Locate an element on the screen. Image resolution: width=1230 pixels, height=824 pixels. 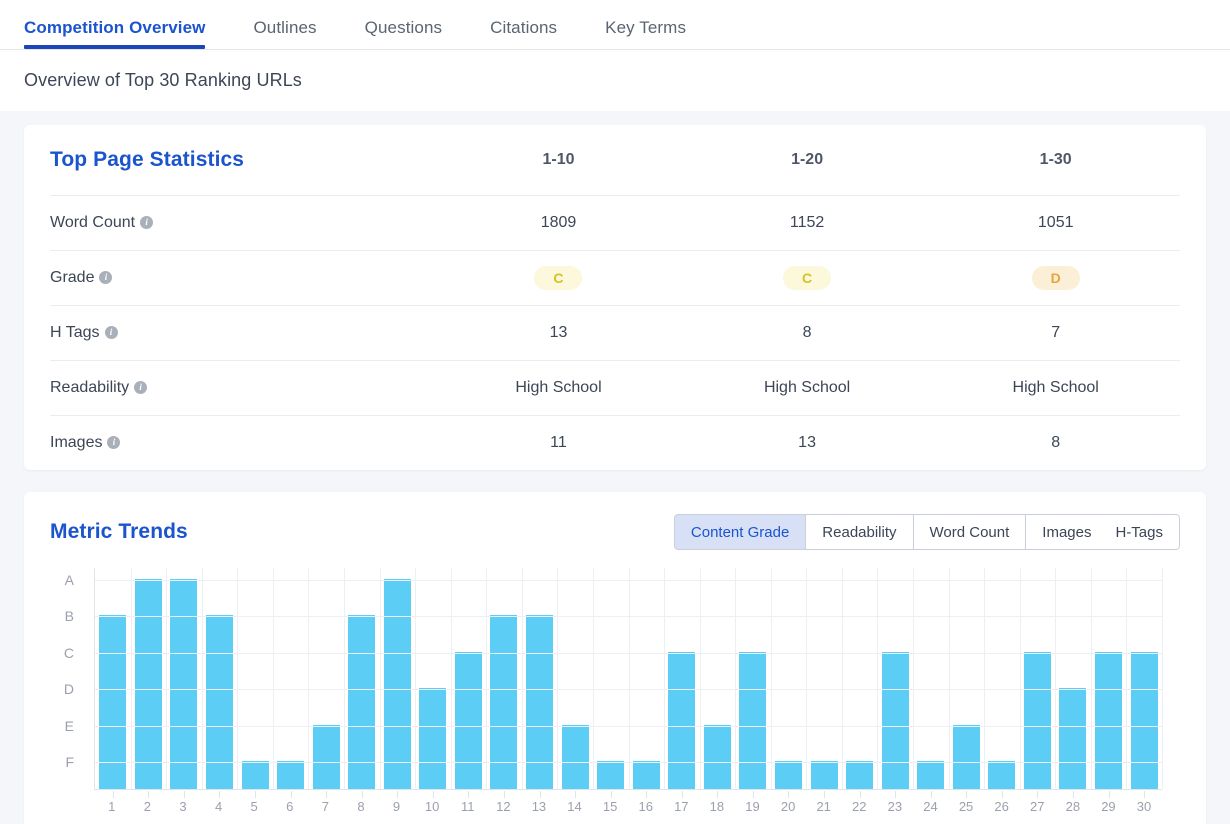
metric-tab-readability: Readability is located at coordinates (859, 532).